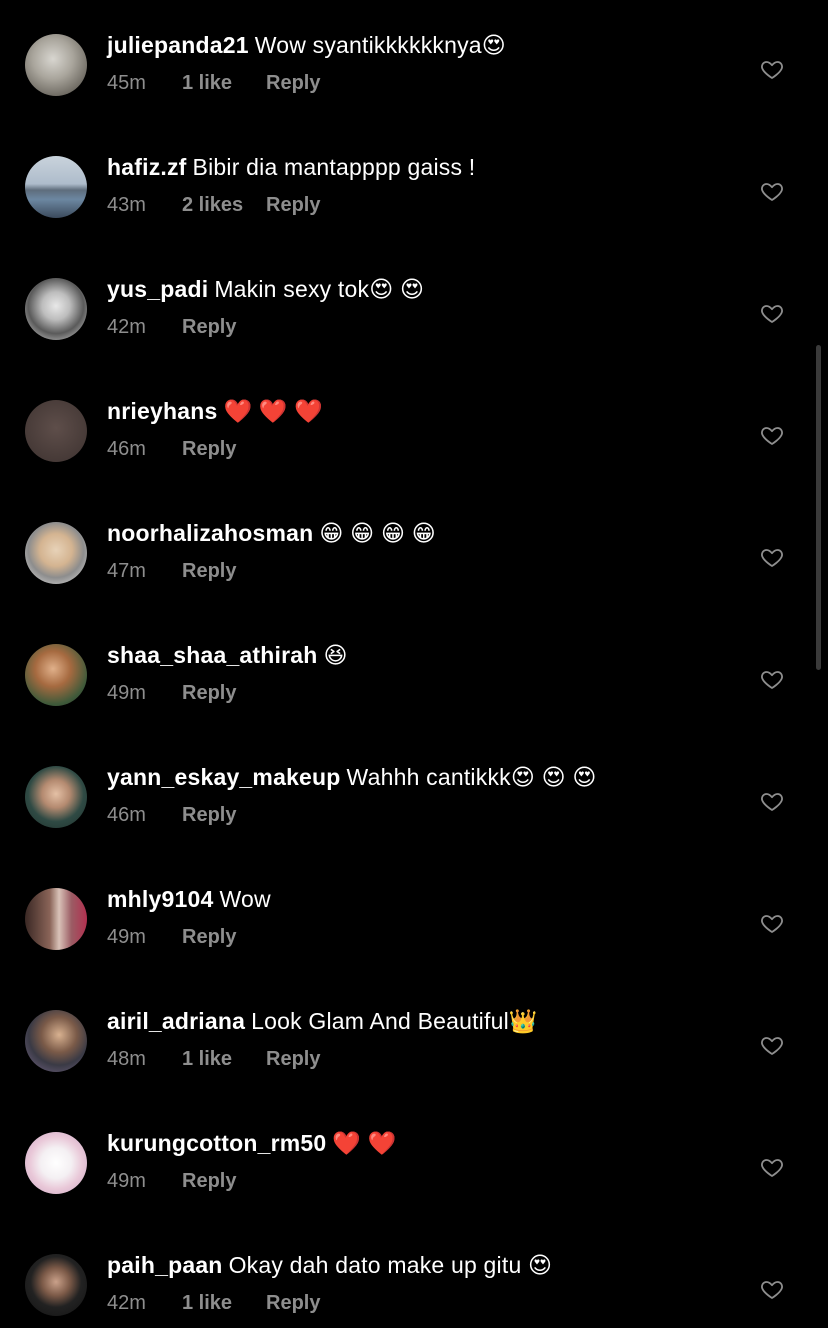  I want to click on comment-text-line: yann_eskay_makeup Wahhh cantikkk😍 😍 😍, so click(352, 777).